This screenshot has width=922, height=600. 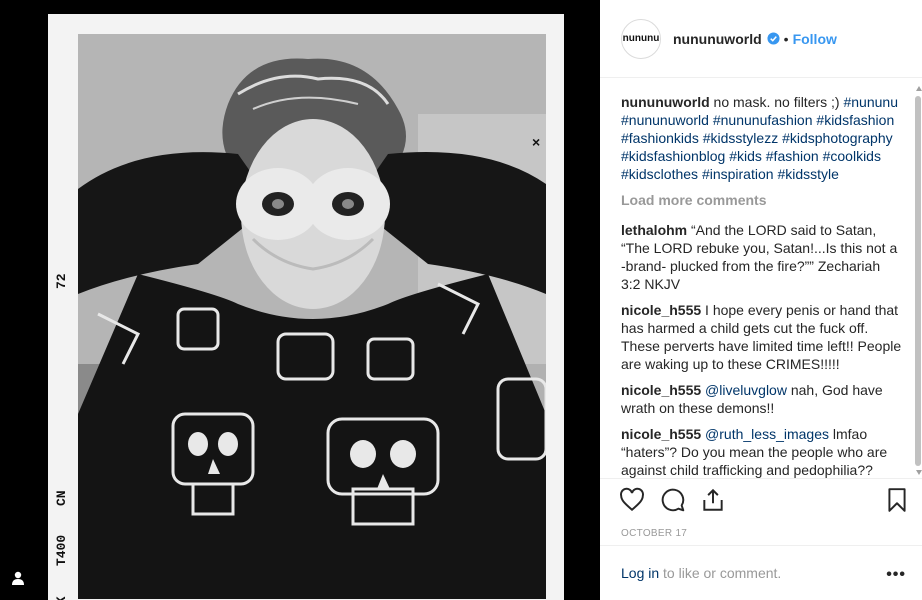 What do you see at coordinates (740, 138) in the screenshot?
I see `hashtag: #kidsstylezz` at bounding box center [740, 138].